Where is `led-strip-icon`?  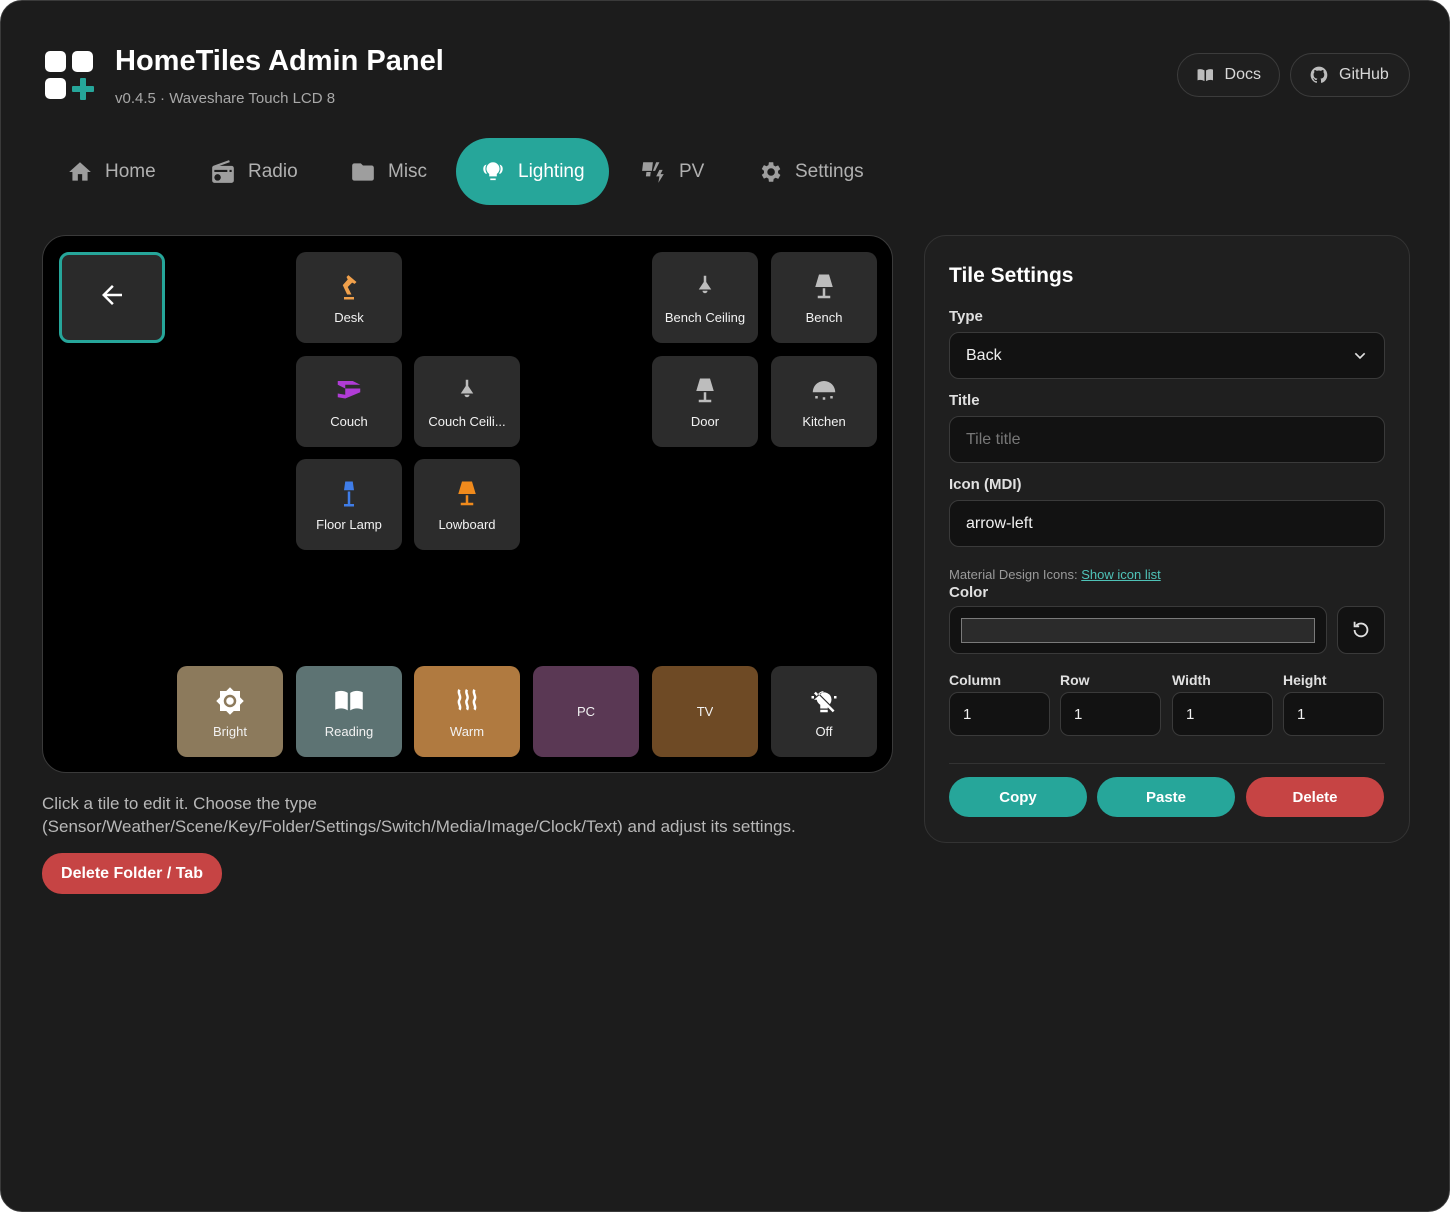
led-strip-icon is located at coordinates (349, 390).